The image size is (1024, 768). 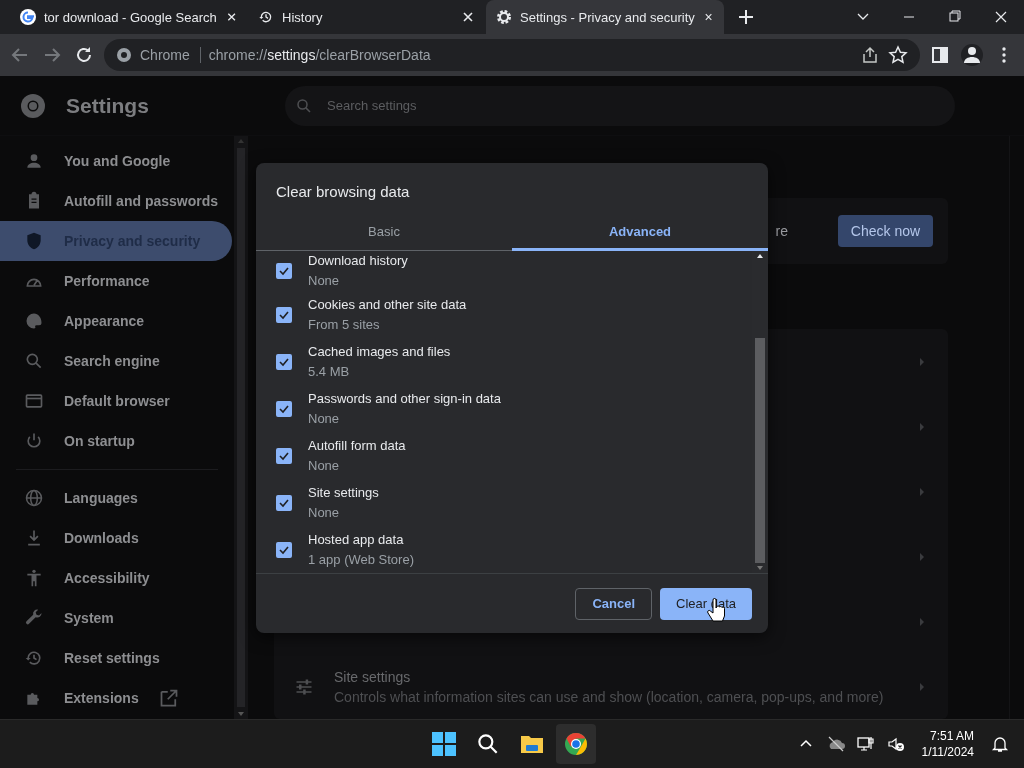 What do you see at coordinates (116, 441) in the screenshot?
I see `sidebar-item: On startup` at bounding box center [116, 441].